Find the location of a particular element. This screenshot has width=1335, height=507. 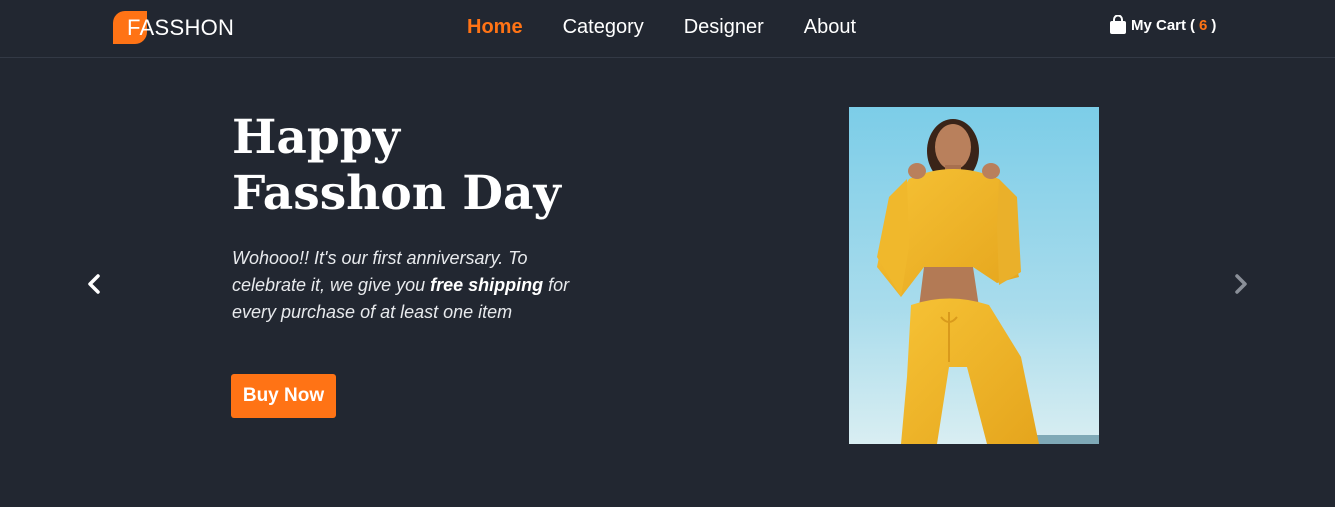

carousel-prev-button is located at coordinates (95, 284).